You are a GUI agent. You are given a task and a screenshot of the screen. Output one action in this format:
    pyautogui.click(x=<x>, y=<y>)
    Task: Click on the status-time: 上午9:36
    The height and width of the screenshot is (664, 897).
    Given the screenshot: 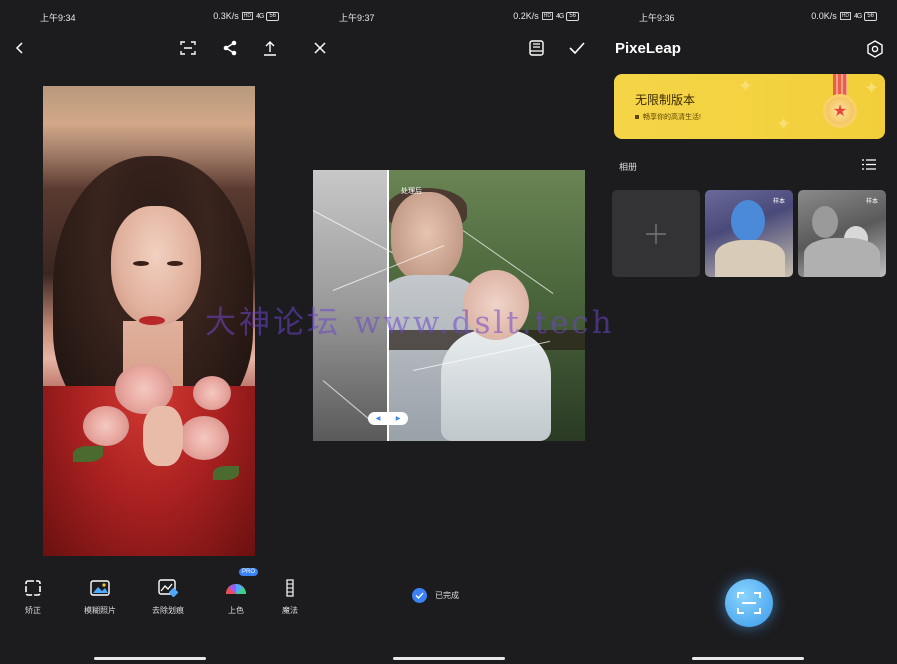 What is the action you would take?
    pyautogui.click(x=657, y=18)
    